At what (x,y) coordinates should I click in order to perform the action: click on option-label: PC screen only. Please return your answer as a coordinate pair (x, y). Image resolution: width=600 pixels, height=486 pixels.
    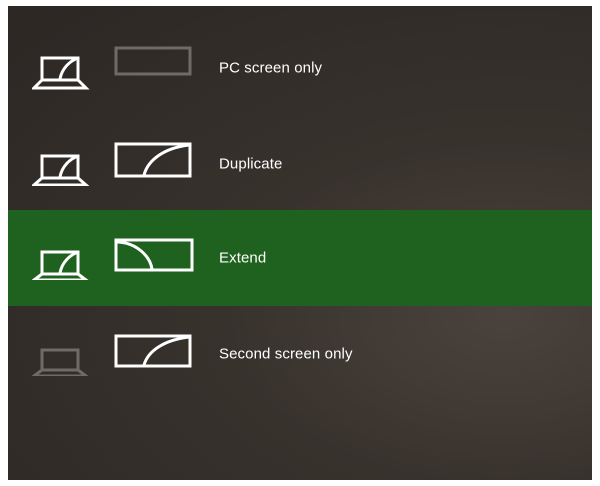
    Looking at the image, I should click on (271, 68).